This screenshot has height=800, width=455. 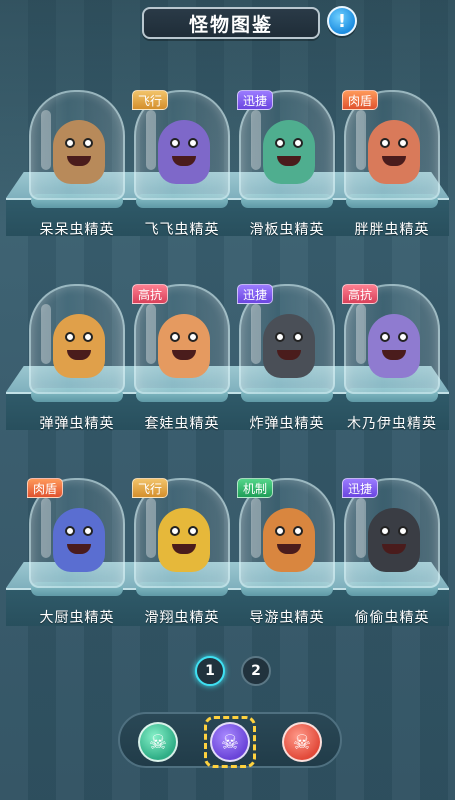 I want to click on monster-card: 迅捷偷偷虫精英, so click(x=392, y=558).